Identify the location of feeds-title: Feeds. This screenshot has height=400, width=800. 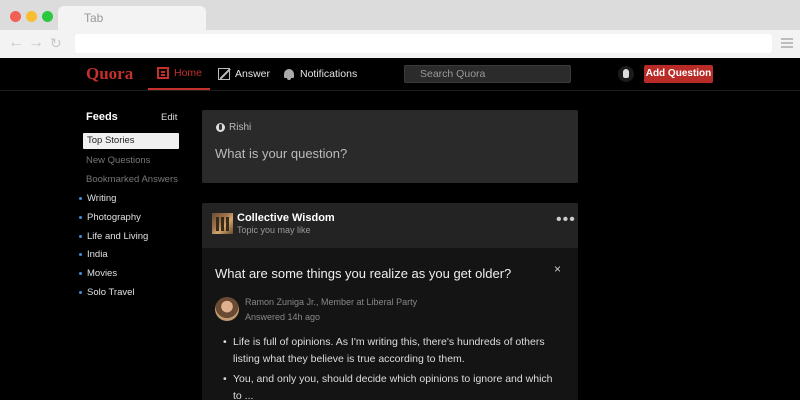
(102, 117).